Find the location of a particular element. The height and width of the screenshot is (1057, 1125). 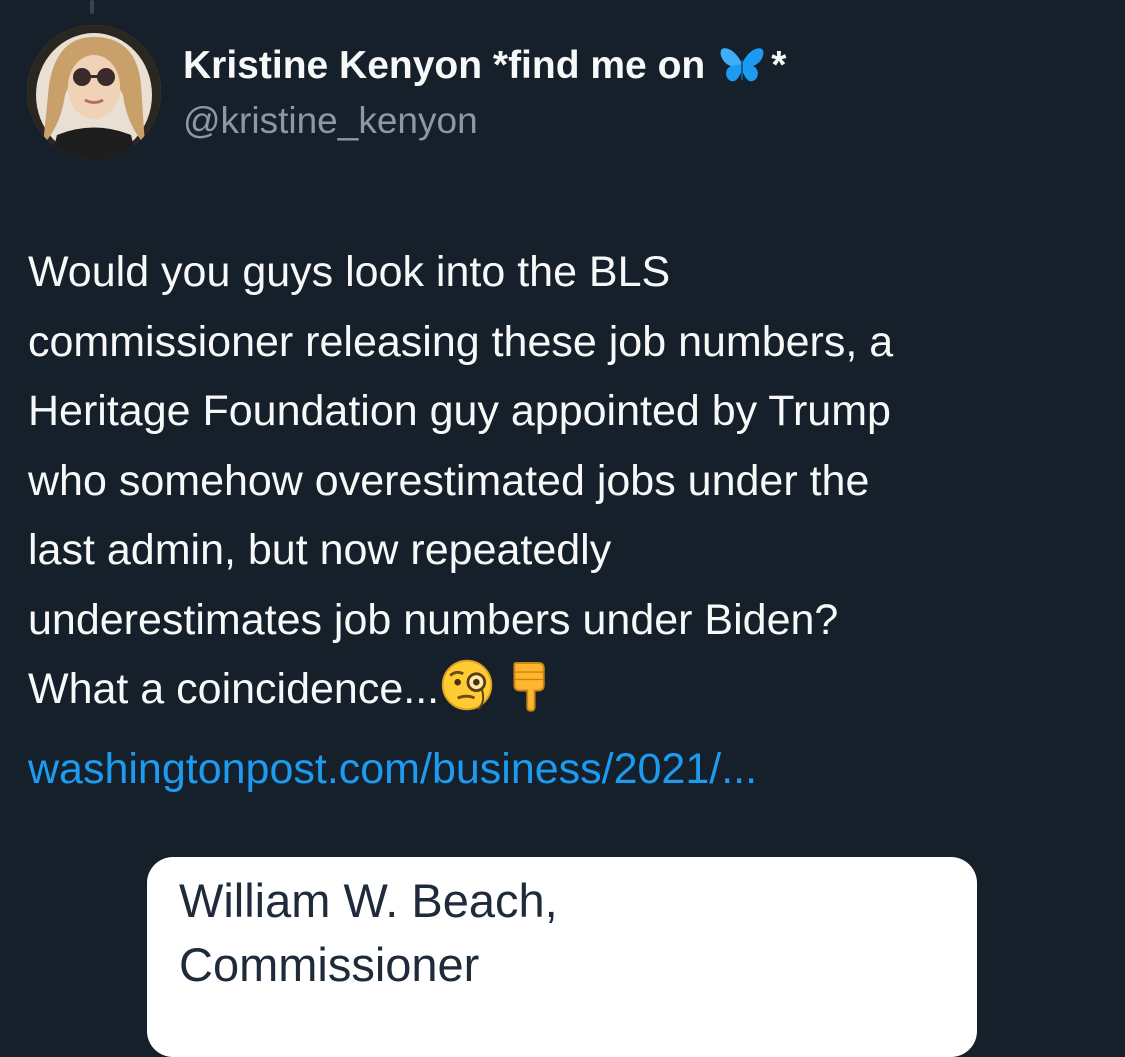

pointing-down-icon is located at coordinates (530, 696).